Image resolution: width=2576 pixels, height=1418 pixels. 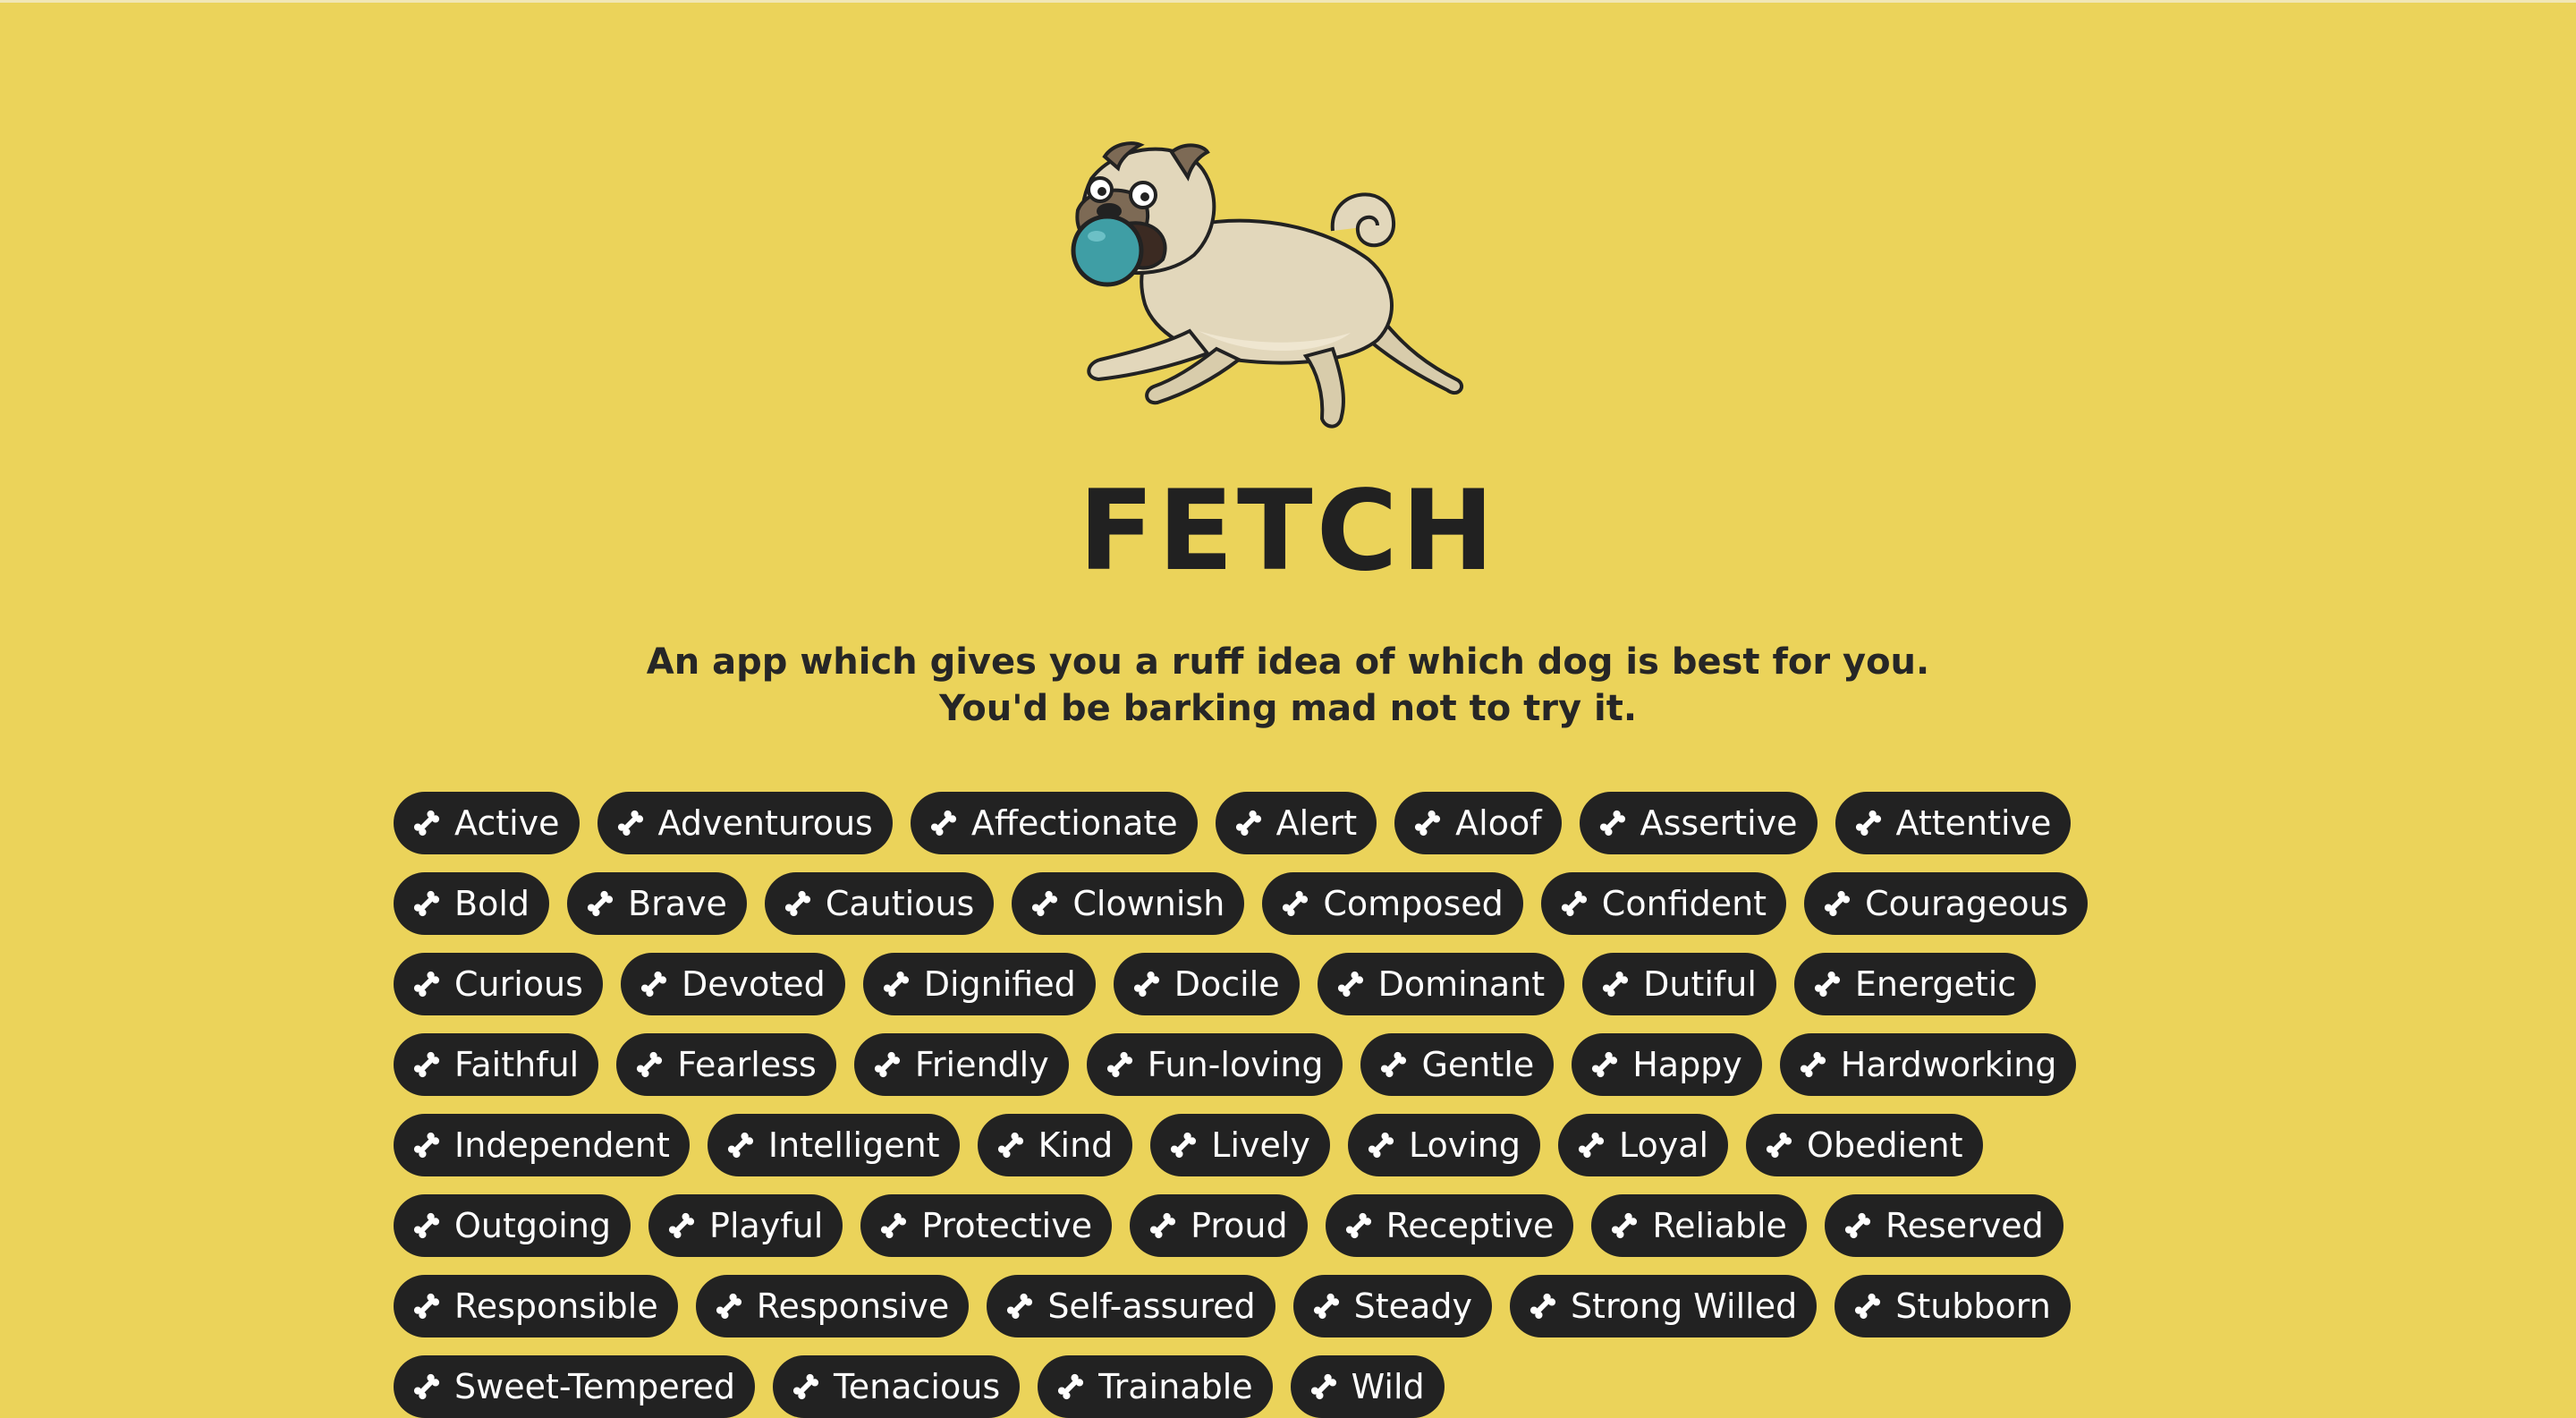 I want to click on trait-tag-sweet-tempered: Sweet-Tempered, so click(x=575, y=1386).